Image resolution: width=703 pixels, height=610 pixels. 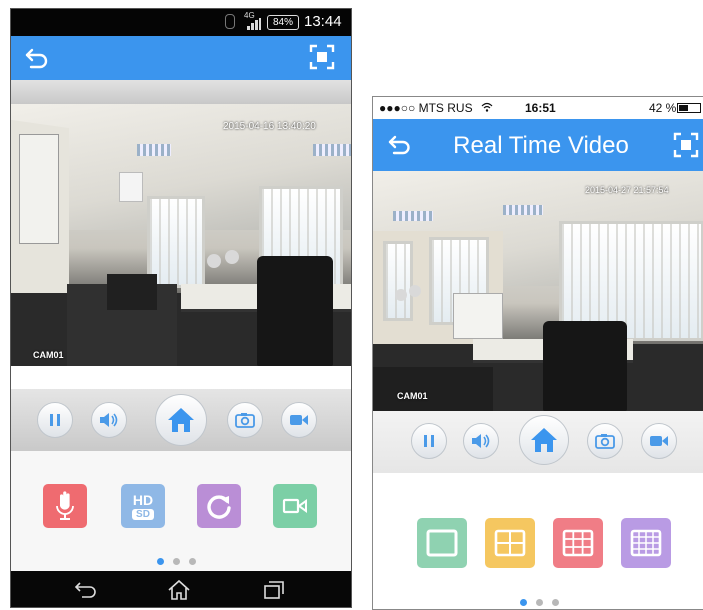 What do you see at coordinates (143, 499) in the screenshot?
I see `hd-label: HD` at bounding box center [143, 499].